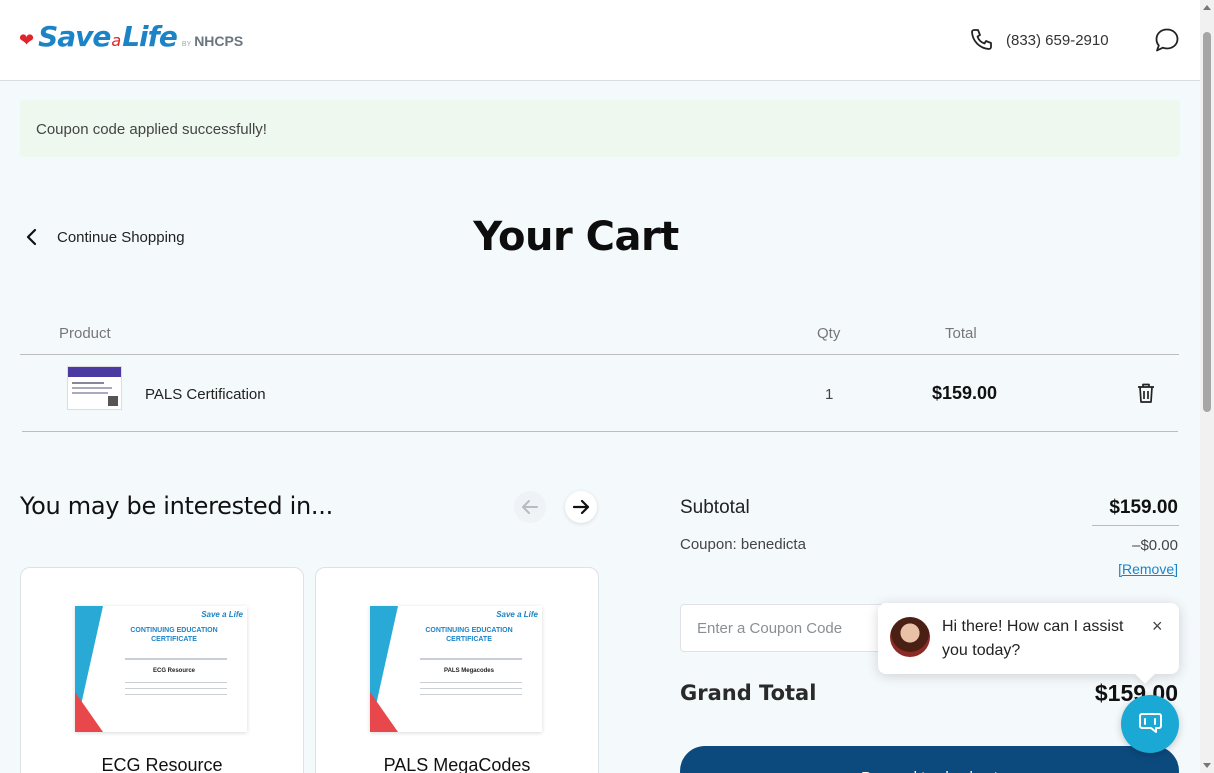  Describe the element at coordinates (85, 333) in the screenshot. I see `column-header-product: Product` at that location.